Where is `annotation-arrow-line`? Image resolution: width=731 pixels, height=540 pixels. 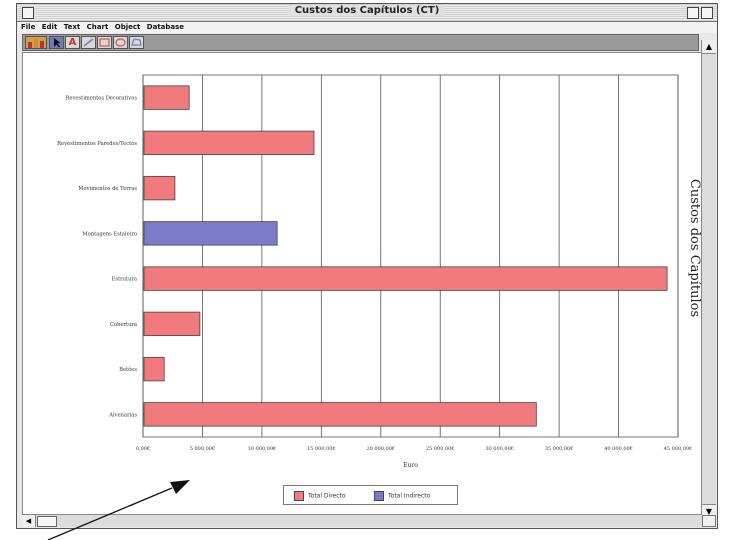 annotation-arrow-line is located at coordinates (110, 513).